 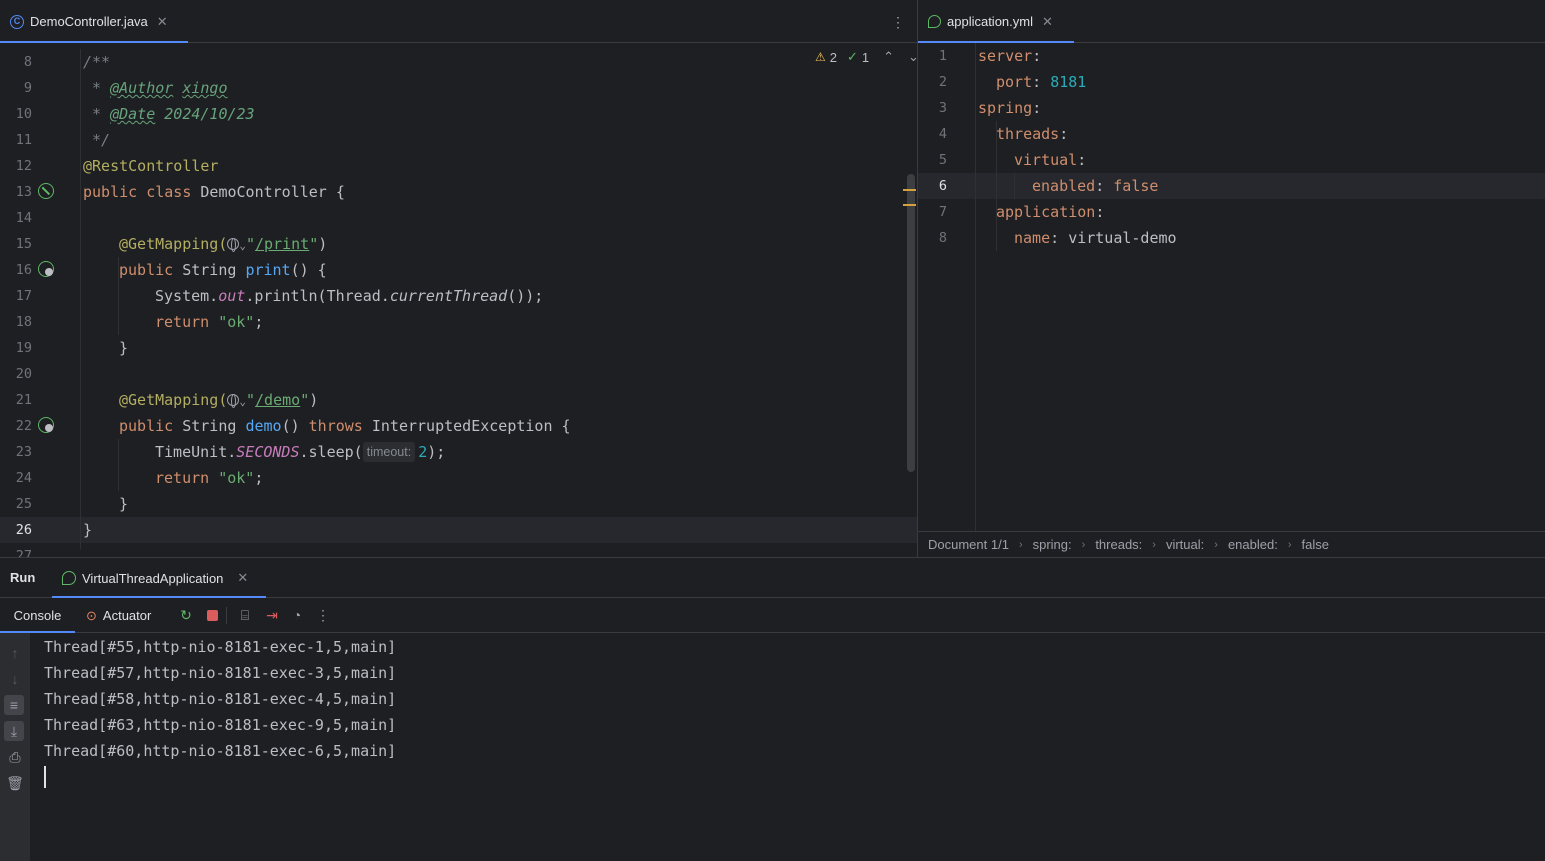 What do you see at coordinates (297, 615) in the screenshot?
I see `speedometer-icon: ◔` at bounding box center [297, 615].